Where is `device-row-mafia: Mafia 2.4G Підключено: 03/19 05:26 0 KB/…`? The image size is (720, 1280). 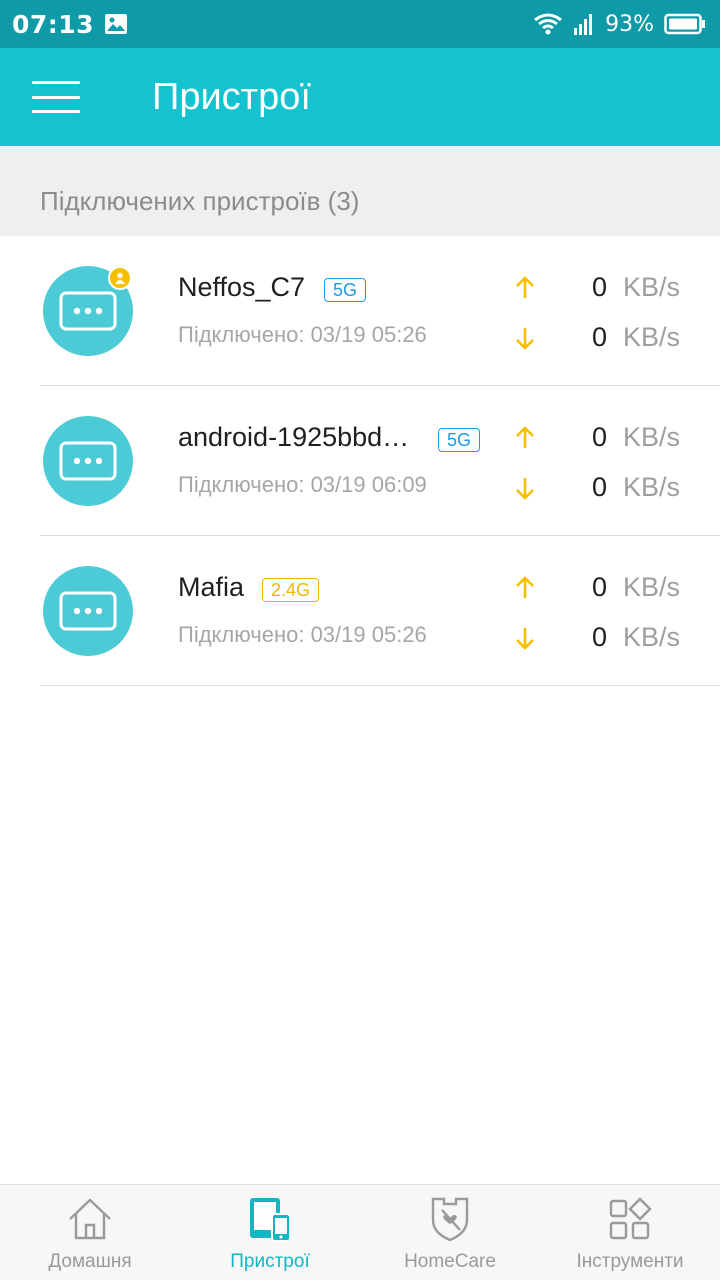
device-row-mafia: Mafia 2.4G Підключено: 03/19 05:26 0 KB/… is located at coordinates (360, 611).